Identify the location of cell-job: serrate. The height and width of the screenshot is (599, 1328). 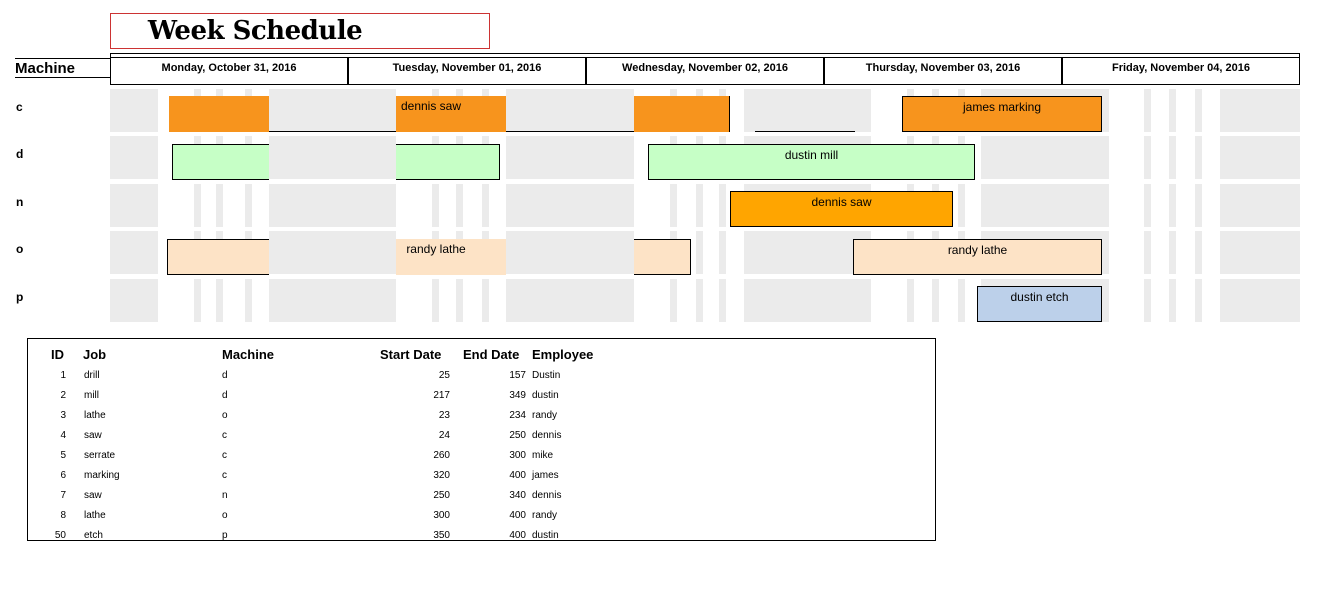
(100, 455).